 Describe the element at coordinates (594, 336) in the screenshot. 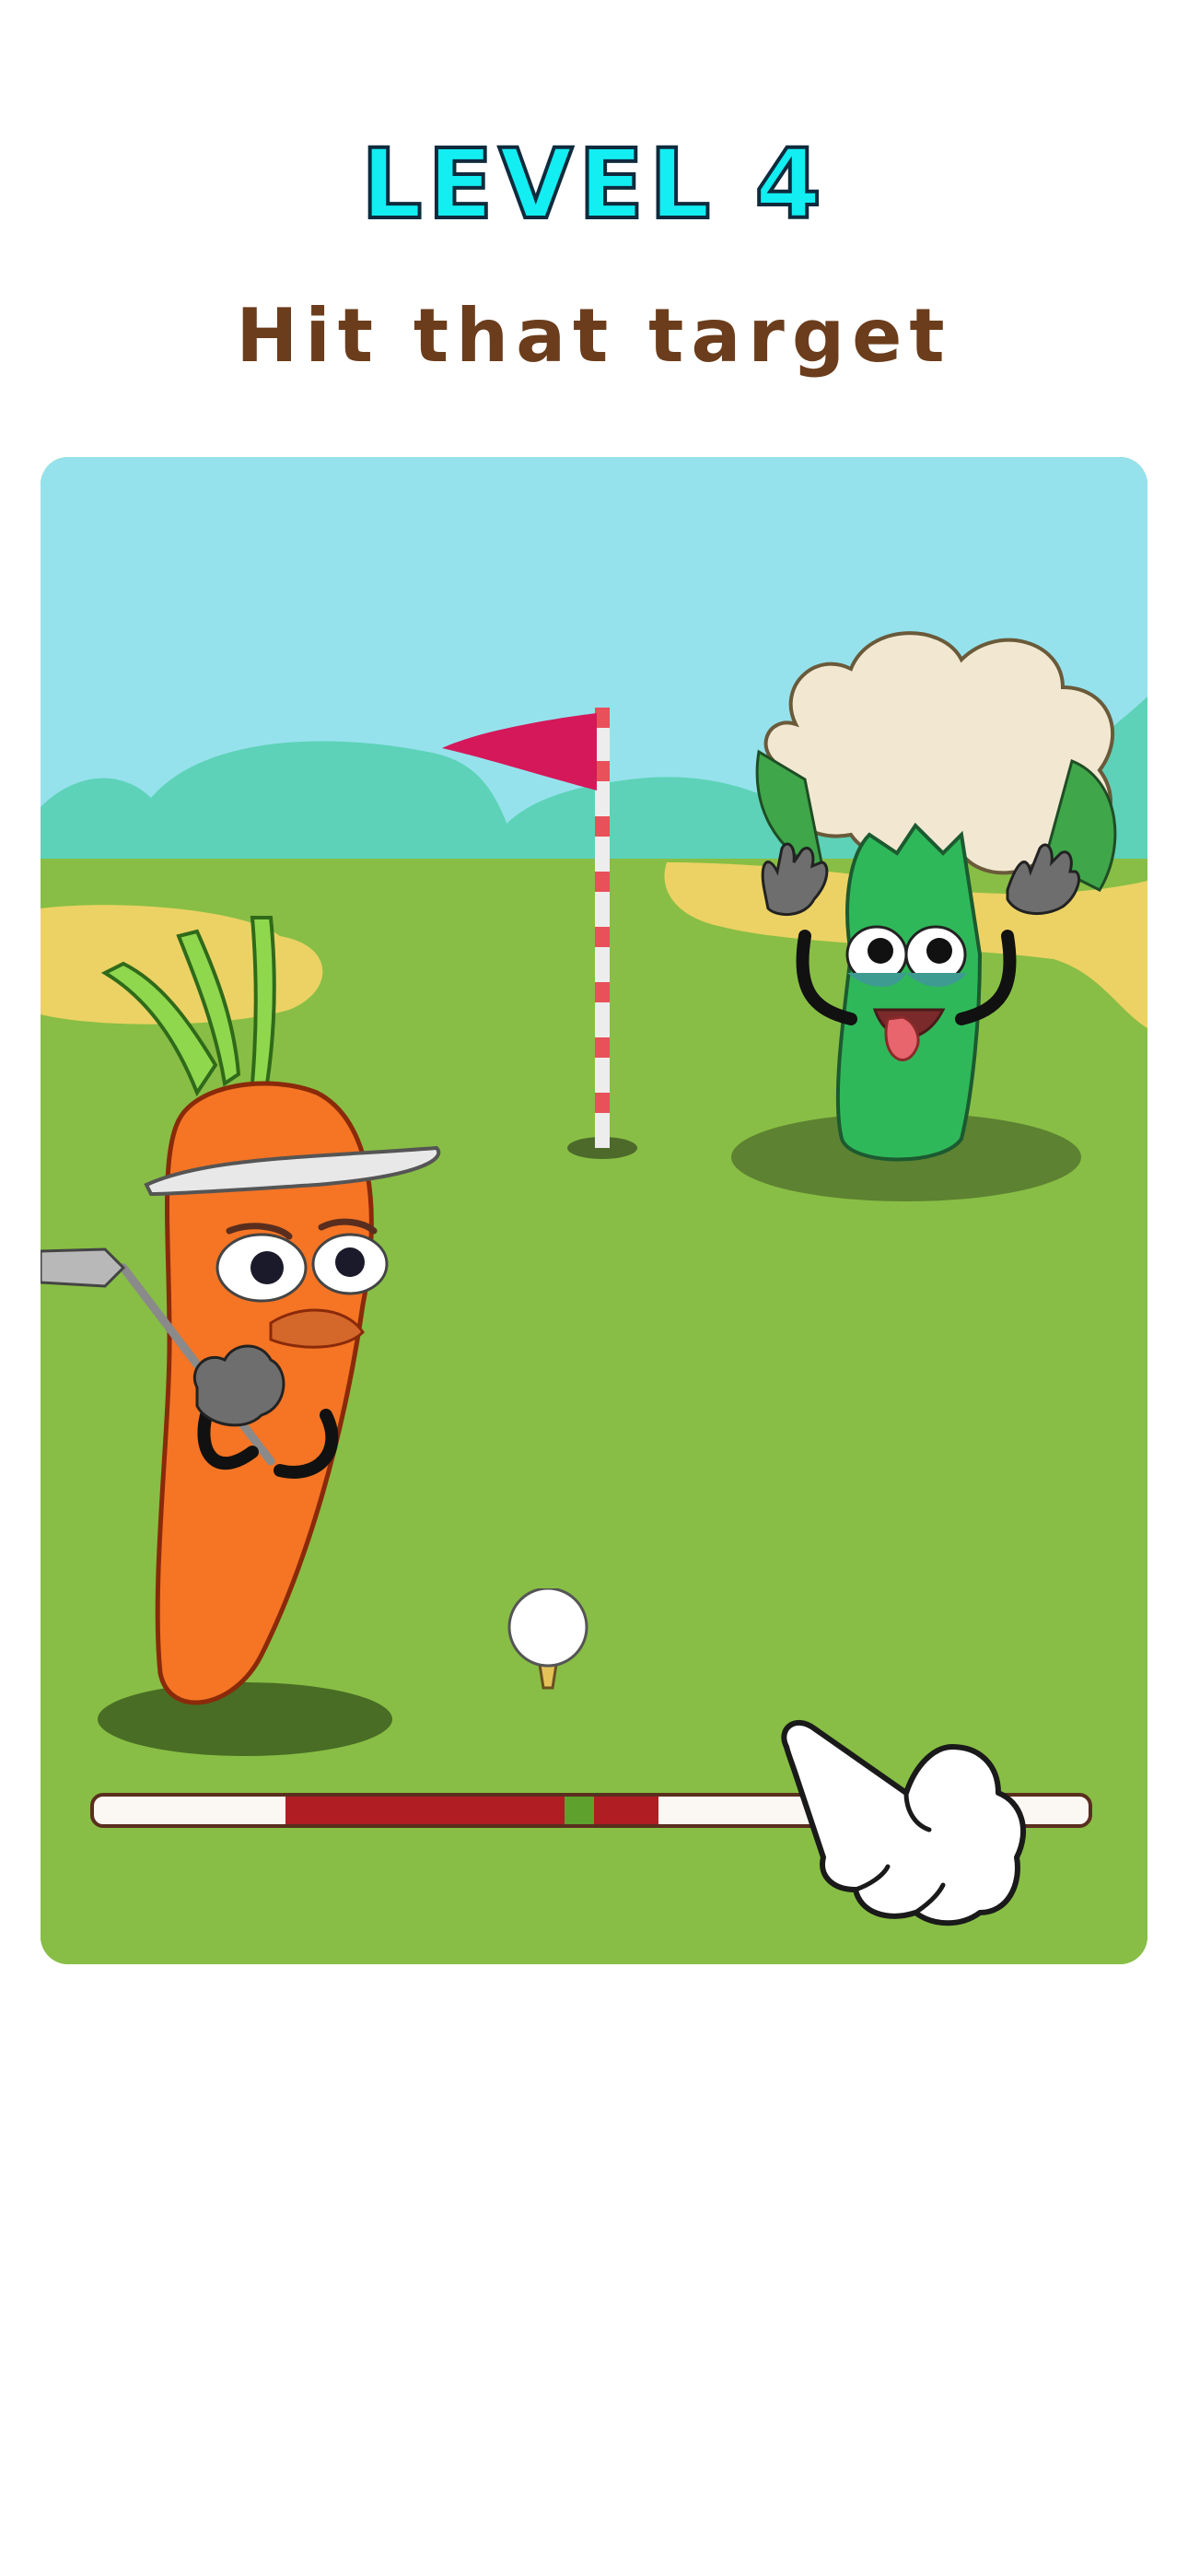

I see `instruction-text: Hit that target` at that location.